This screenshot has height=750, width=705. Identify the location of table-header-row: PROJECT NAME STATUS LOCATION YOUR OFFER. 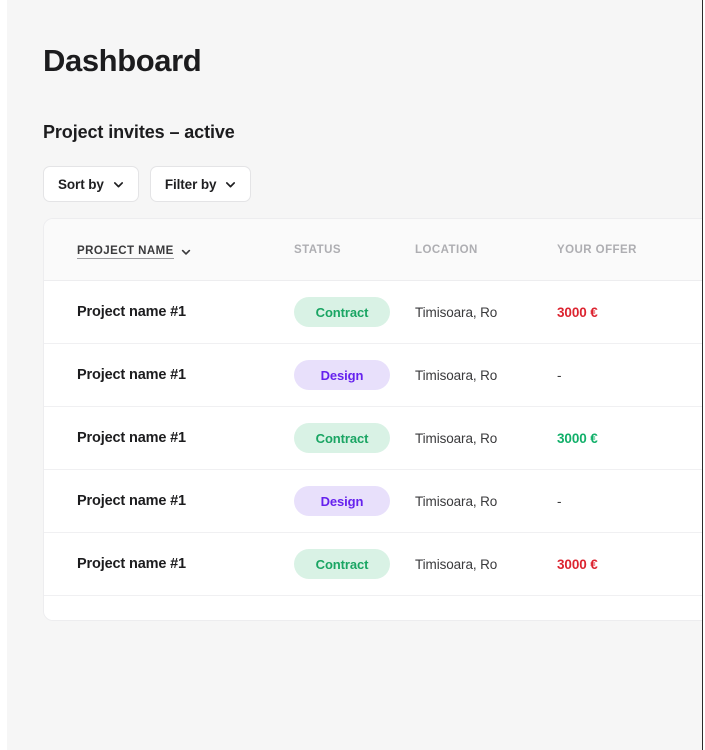
(373, 250).